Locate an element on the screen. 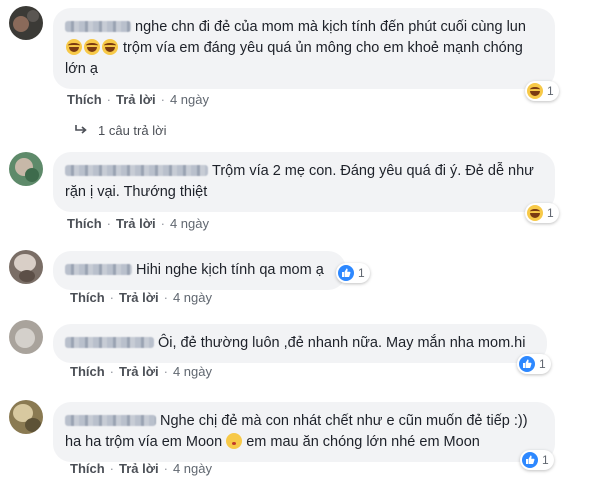 This screenshot has width=600, height=485. comment-text-part2: em mau ăn chóng lớn nhé em Moon is located at coordinates (363, 442).